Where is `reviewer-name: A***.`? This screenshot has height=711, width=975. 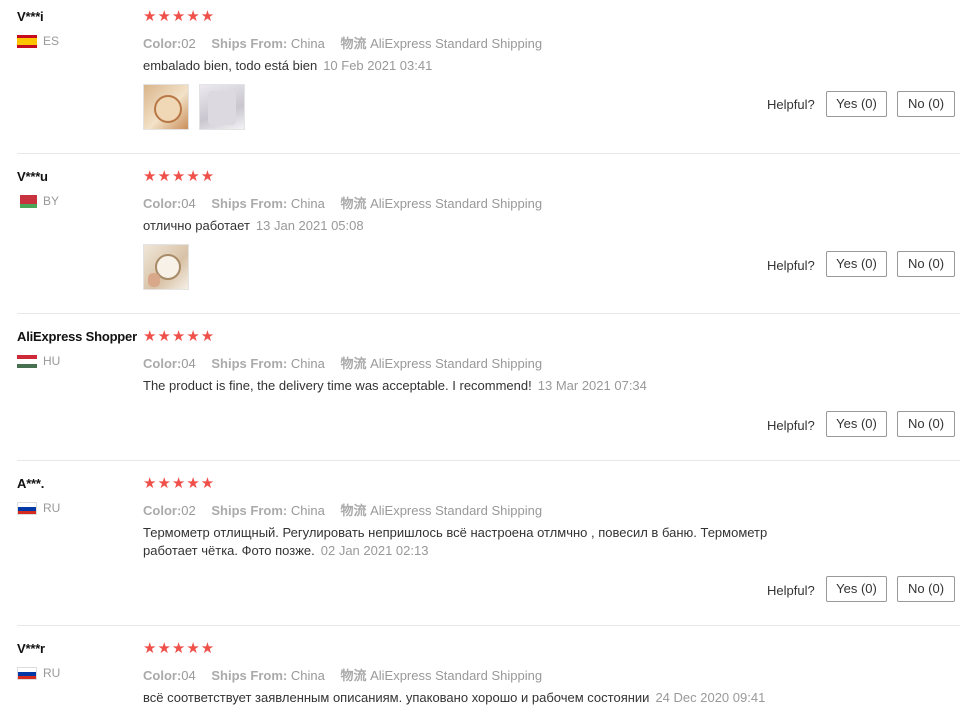
reviewer-name: A***. is located at coordinates (31, 483).